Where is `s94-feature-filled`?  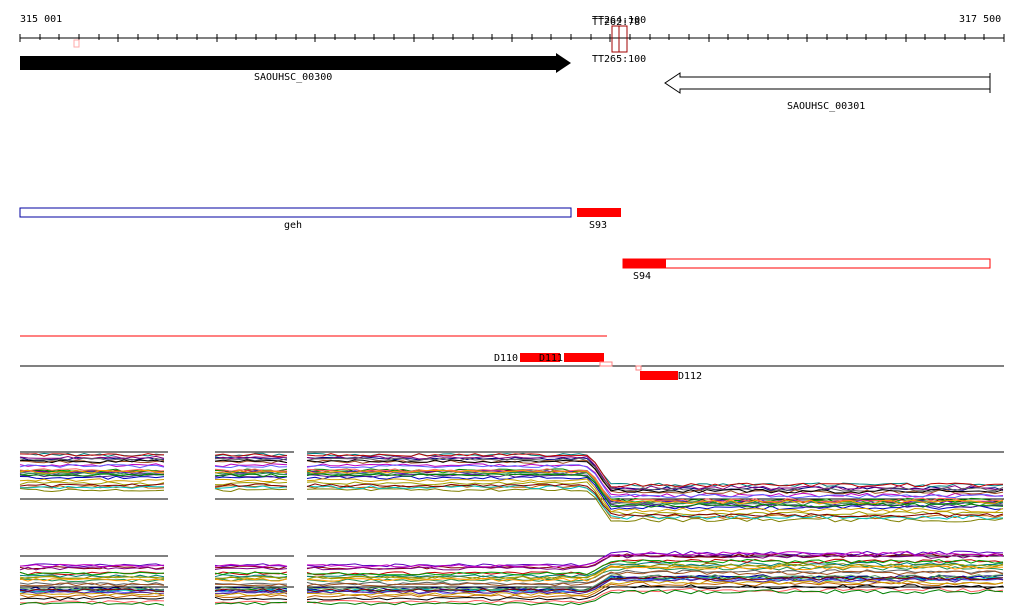
s94-feature-filled is located at coordinates (644, 263).